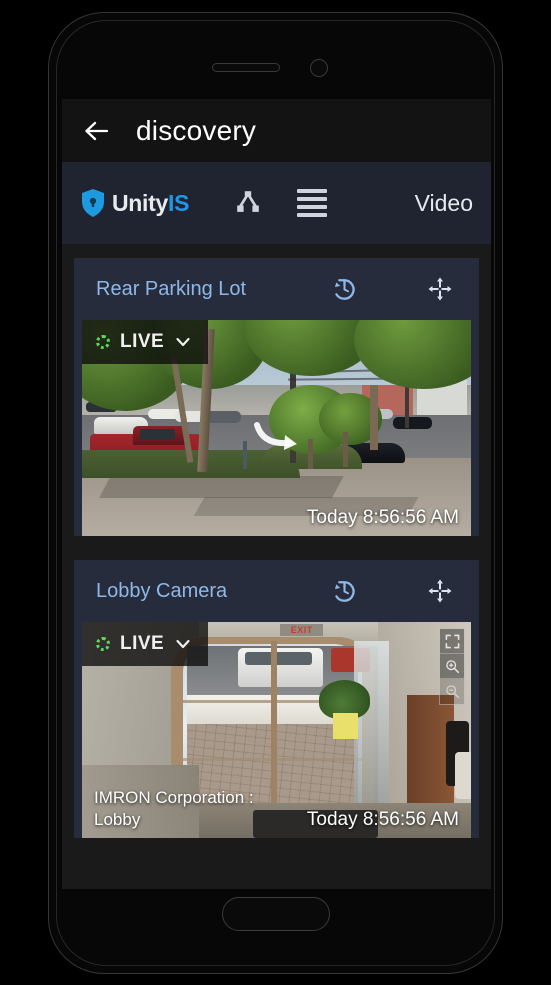 Image resolution: width=551 pixels, height=985 pixels. I want to click on zoom-out-button, so click(452, 691).